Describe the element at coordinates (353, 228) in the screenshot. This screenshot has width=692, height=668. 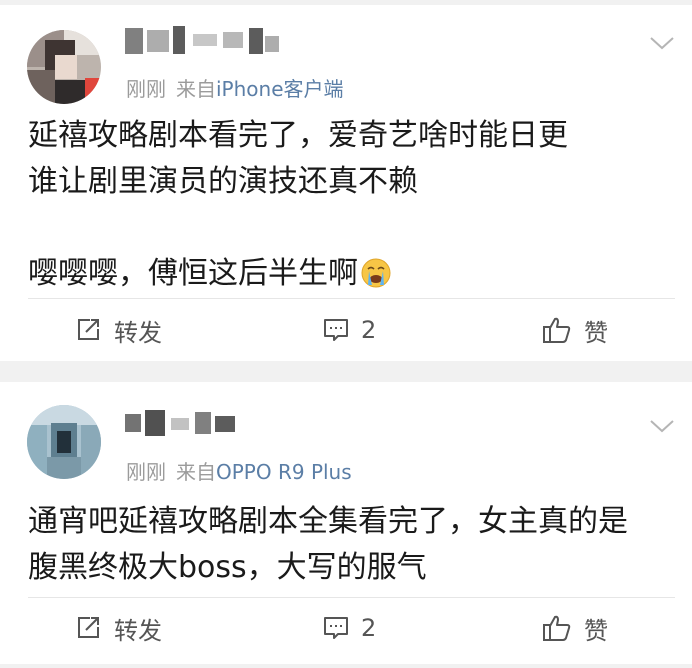
I see `content-blank-line` at that location.